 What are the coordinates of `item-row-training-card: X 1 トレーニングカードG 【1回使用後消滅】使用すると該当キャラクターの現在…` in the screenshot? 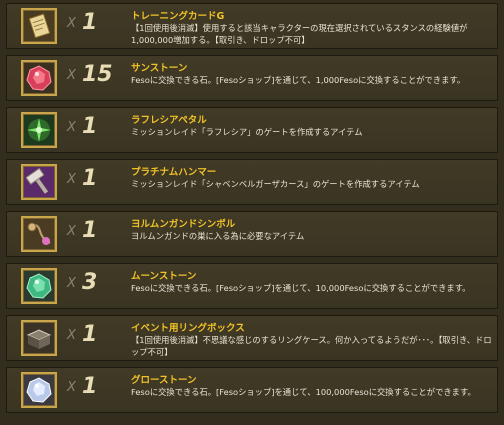 It's located at (252, 26).